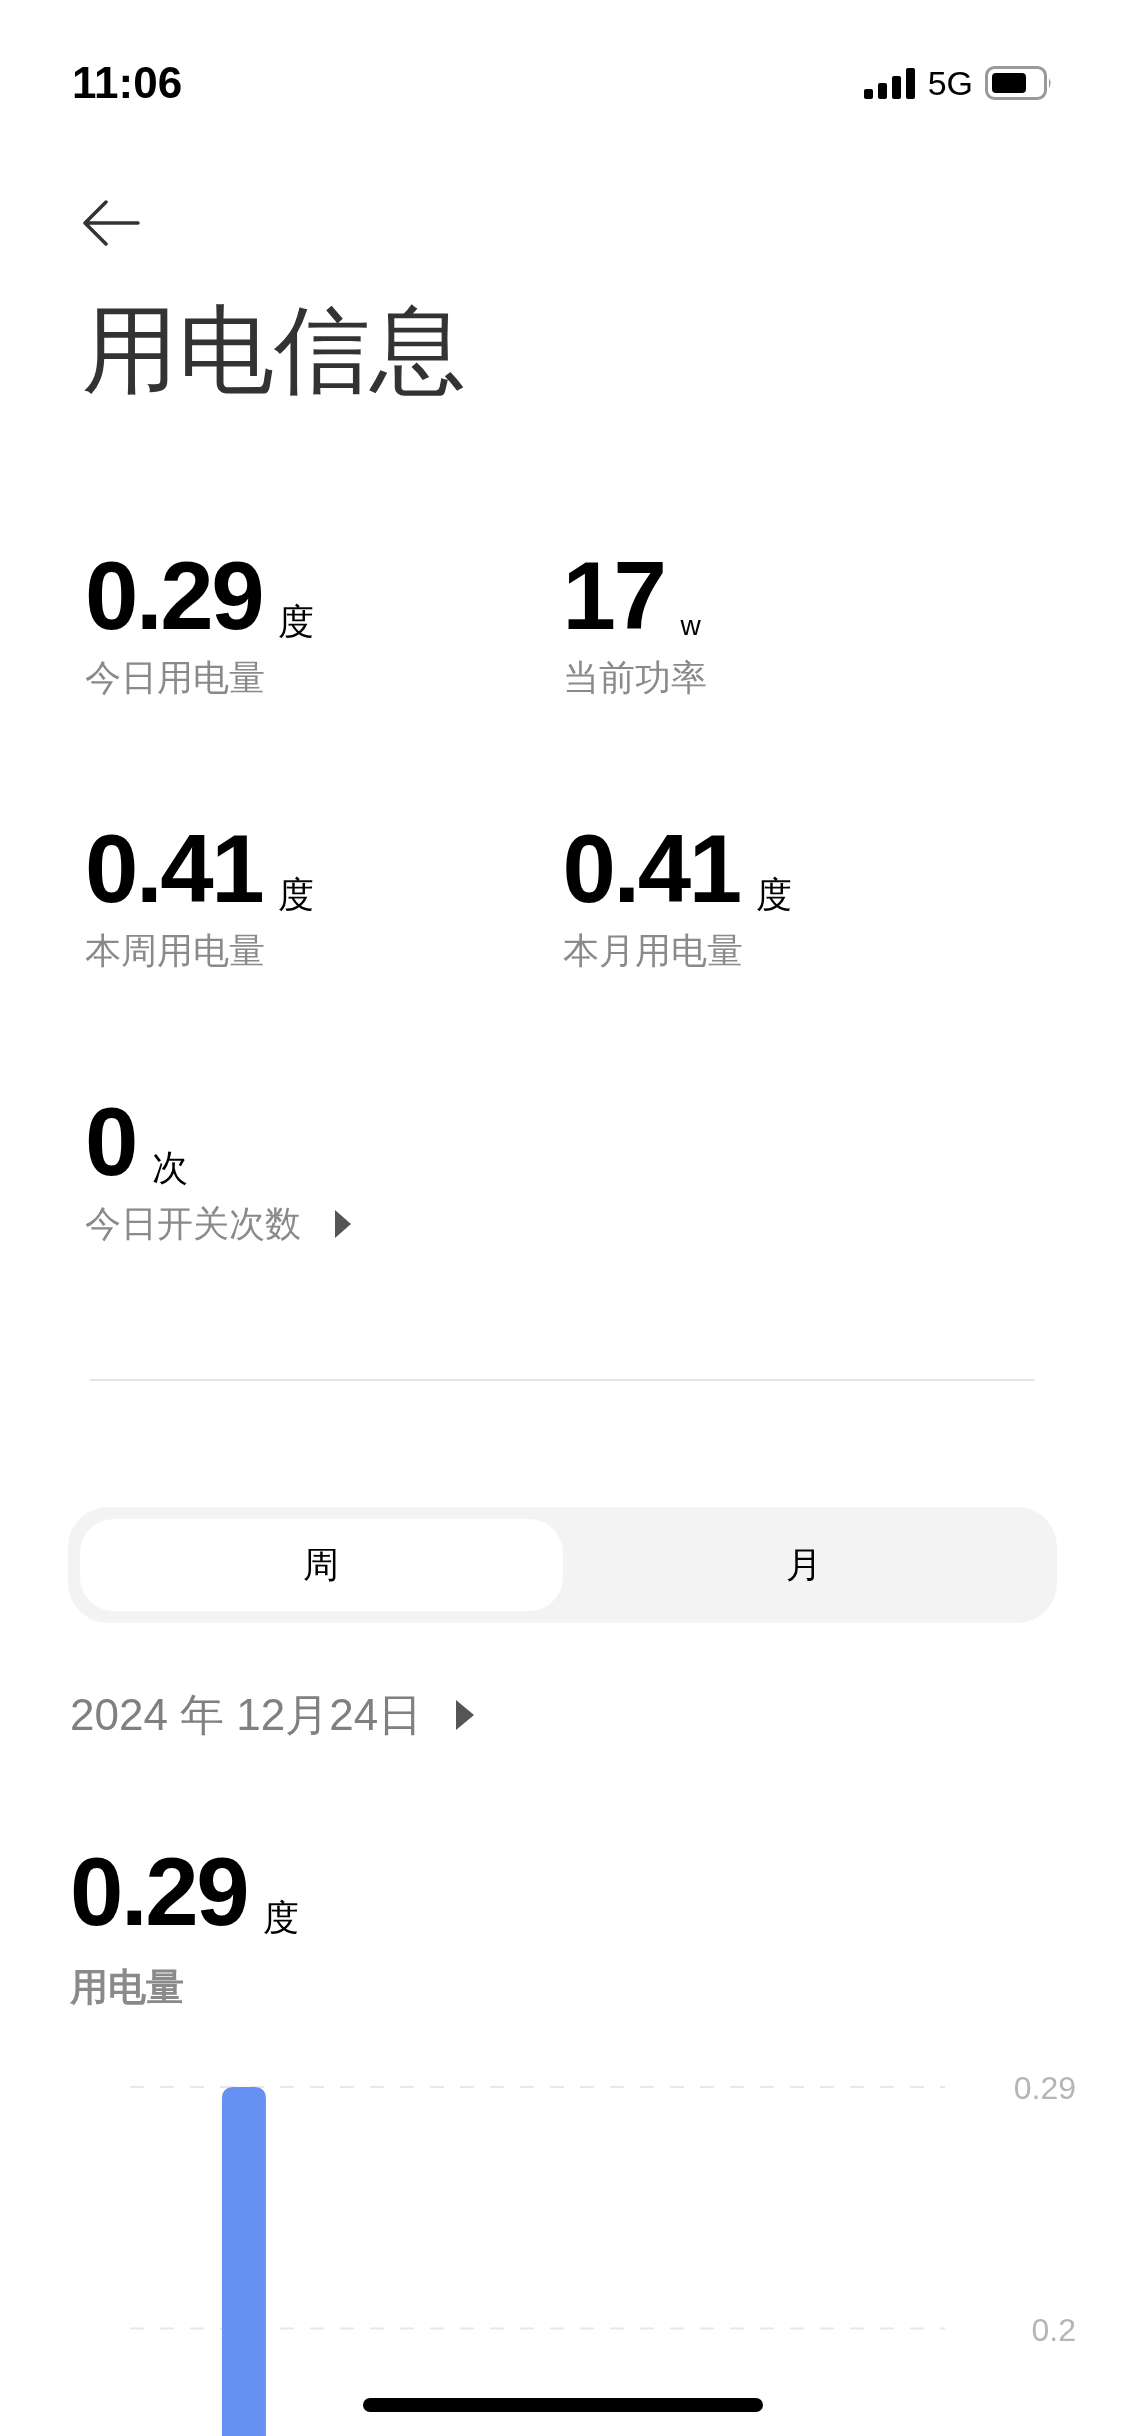  I want to click on page-title: 用电信息, so click(274, 350).